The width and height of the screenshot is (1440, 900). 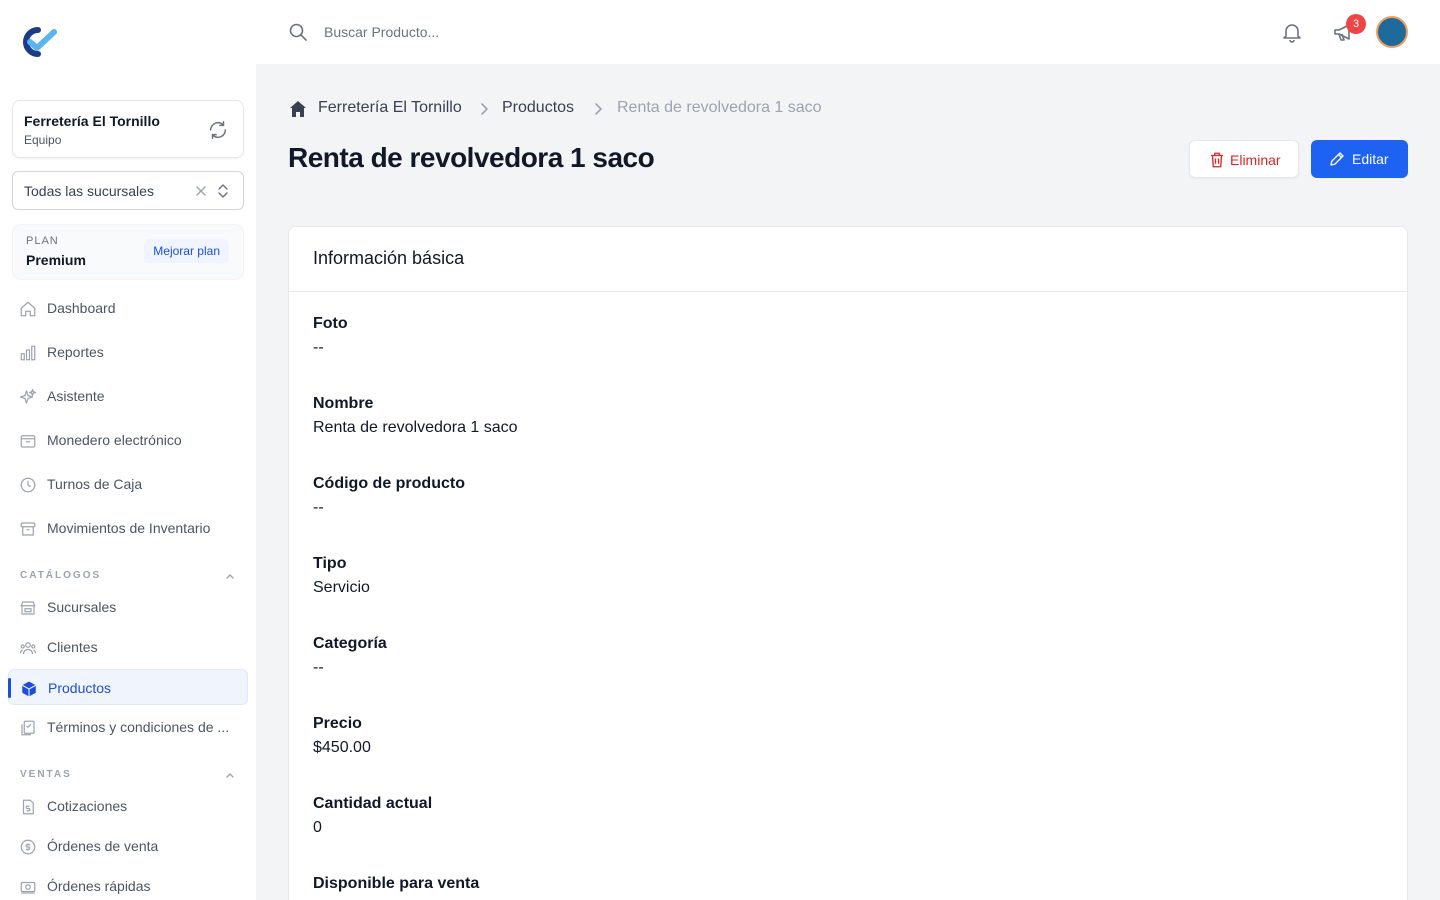 What do you see at coordinates (813, 816) in the screenshot?
I see `field-cantidad: Cantidad actual 0` at bounding box center [813, 816].